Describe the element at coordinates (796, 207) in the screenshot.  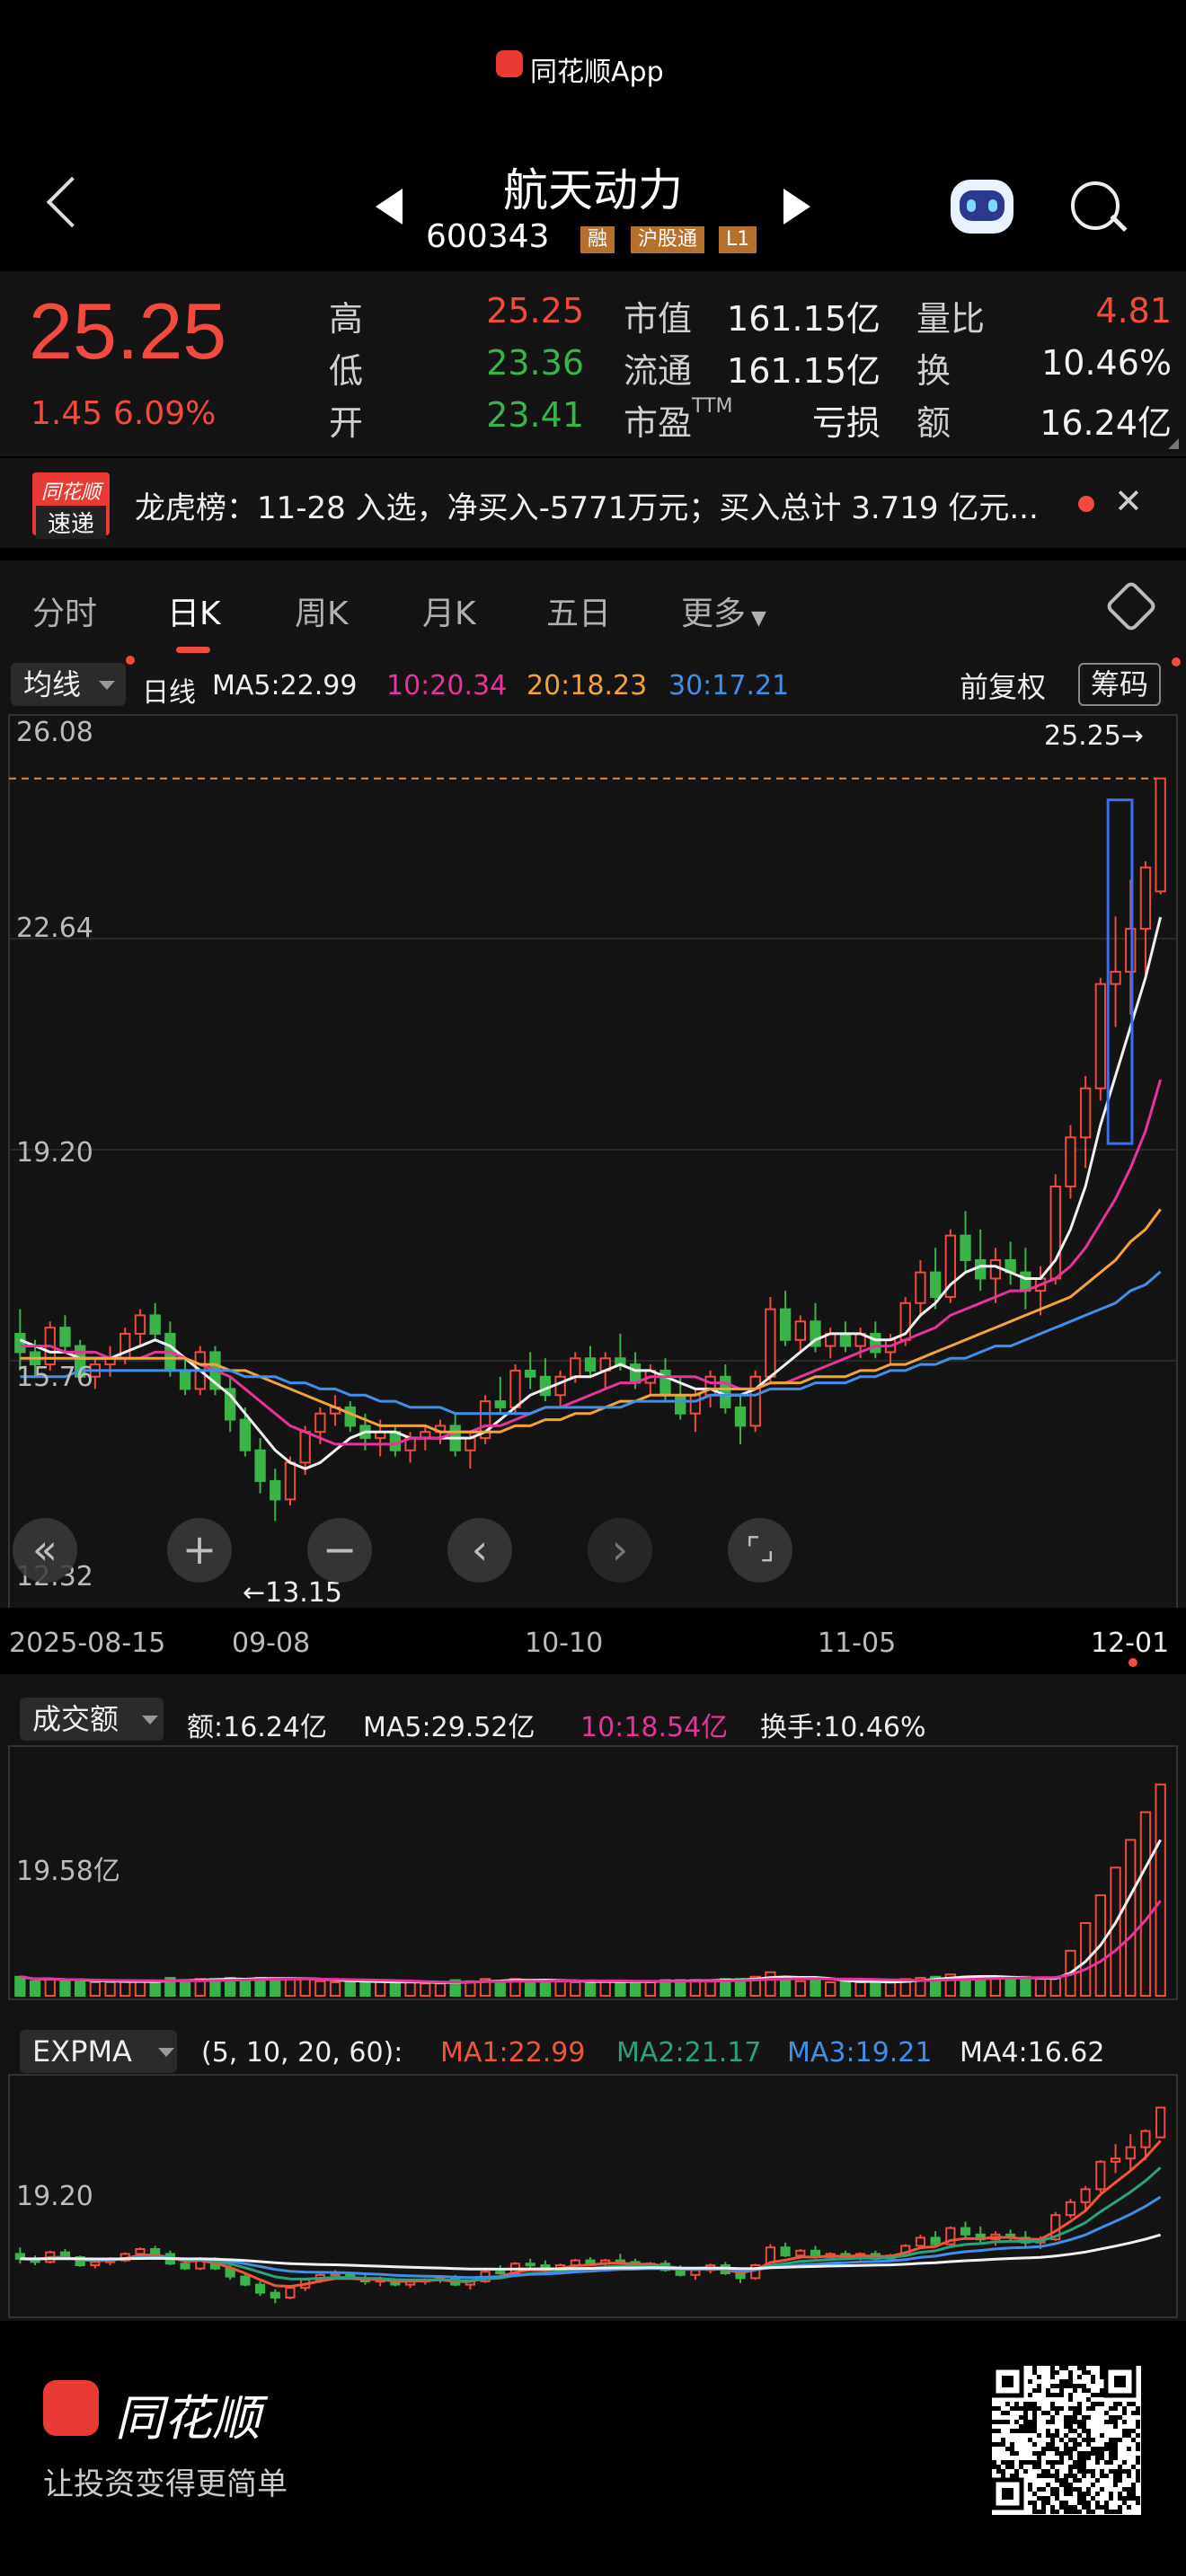
I see `next-stock-arrow-icon` at that location.